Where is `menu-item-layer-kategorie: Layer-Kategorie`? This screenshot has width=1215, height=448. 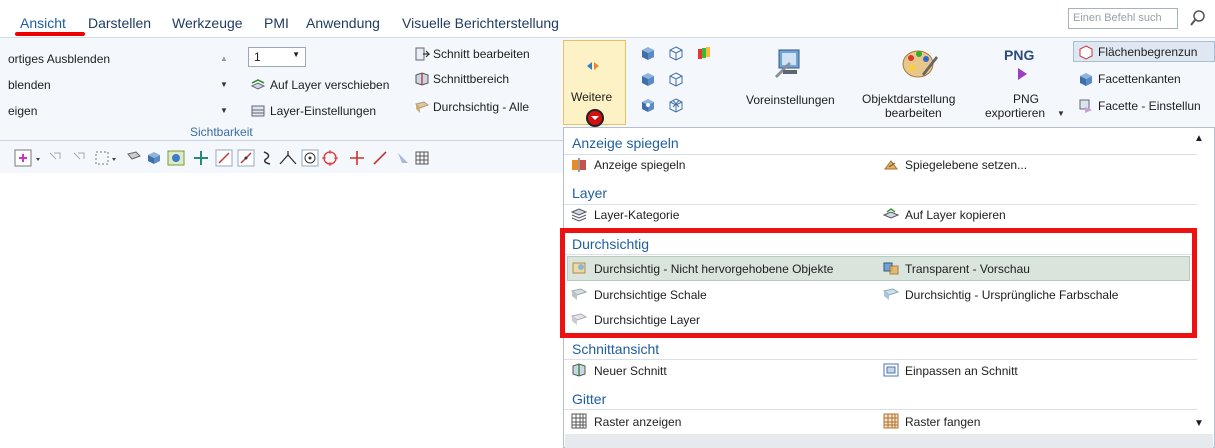 menu-item-layer-kategorie: Layer-Kategorie is located at coordinates (636, 215).